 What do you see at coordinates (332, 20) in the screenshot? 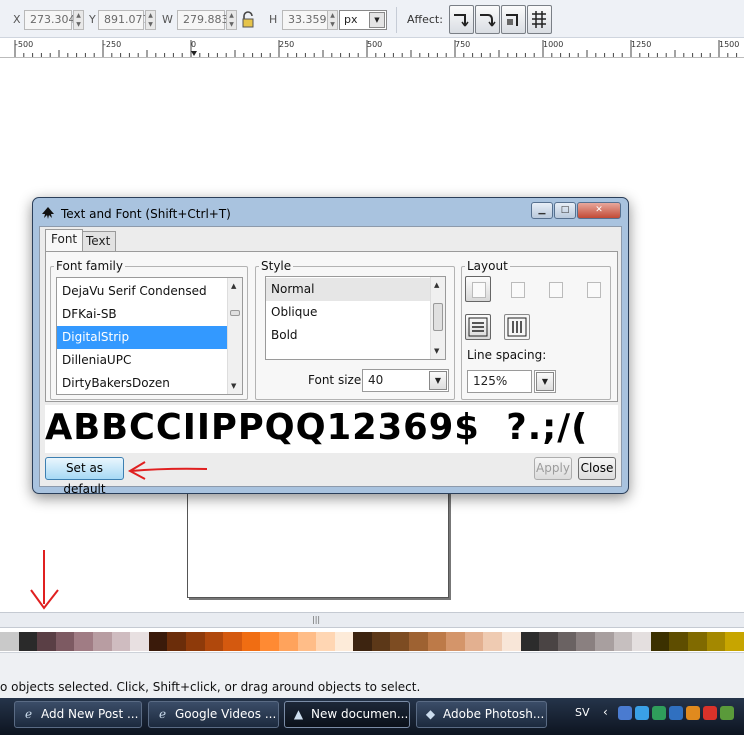
I see `h-spinner: ▲ ▼` at bounding box center [332, 20].